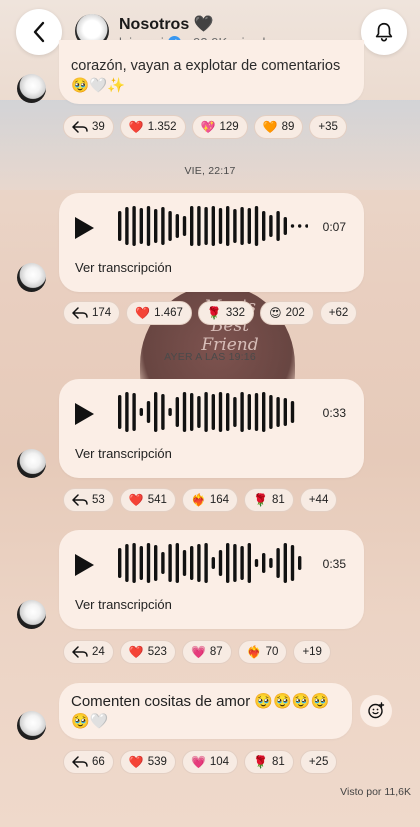 This screenshot has width=420, height=827. I want to click on voice-message-1: 0:07 Ver transcripción, so click(211, 242).